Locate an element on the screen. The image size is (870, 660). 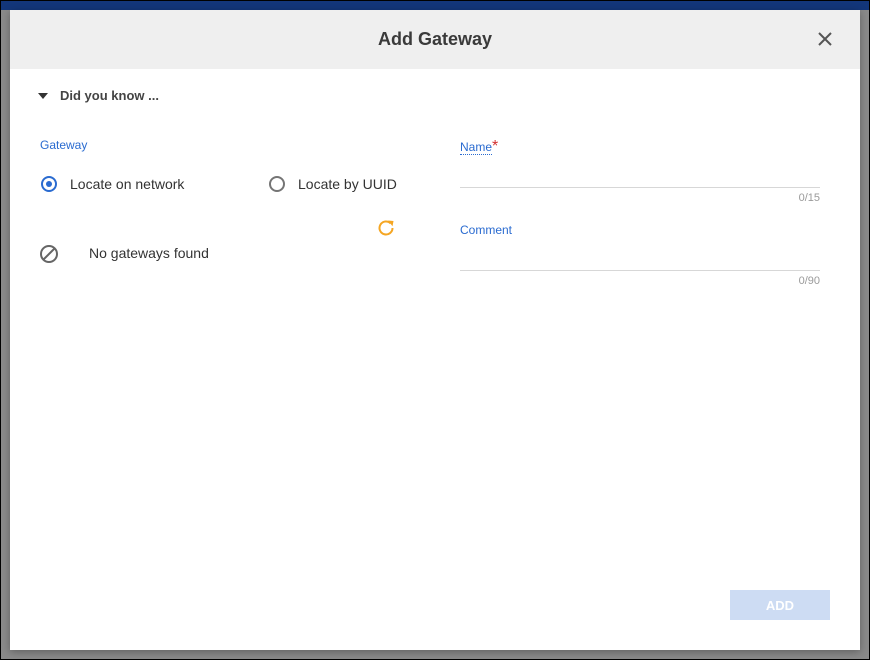
radio-button-unchecked is located at coordinates (277, 184).